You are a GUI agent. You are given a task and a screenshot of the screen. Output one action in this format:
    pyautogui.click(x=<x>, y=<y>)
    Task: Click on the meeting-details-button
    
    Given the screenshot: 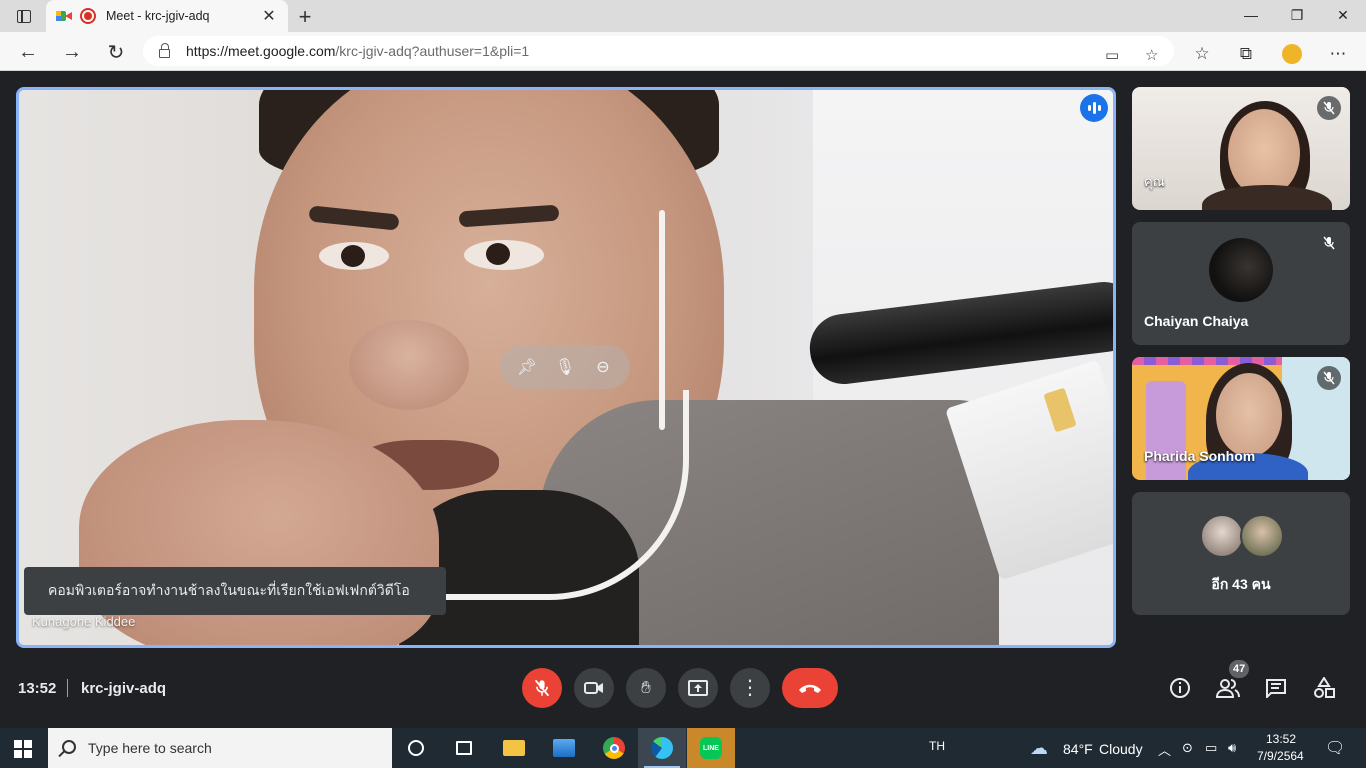 What is the action you would take?
    pyautogui.click(x=1180, y=688)
    